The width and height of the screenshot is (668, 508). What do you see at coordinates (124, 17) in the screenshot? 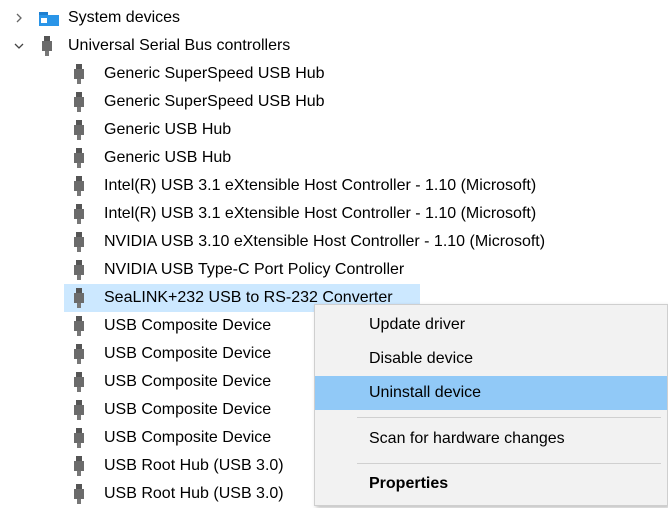
I see `tree-node-label: System devices` at bounding box center [124, 17].